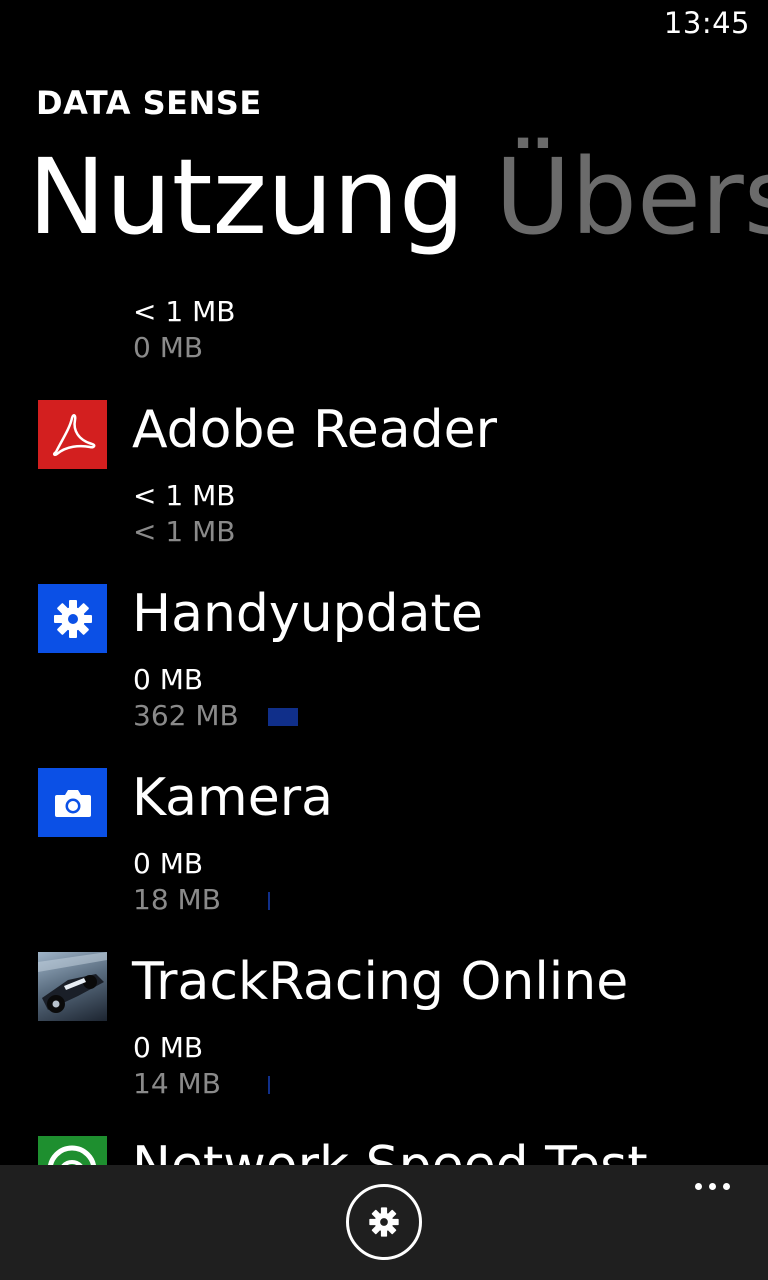 The width and height of the screenshot is (768, 1280). I want to click on wifi-usage: 0 MB, so click(168, 347).